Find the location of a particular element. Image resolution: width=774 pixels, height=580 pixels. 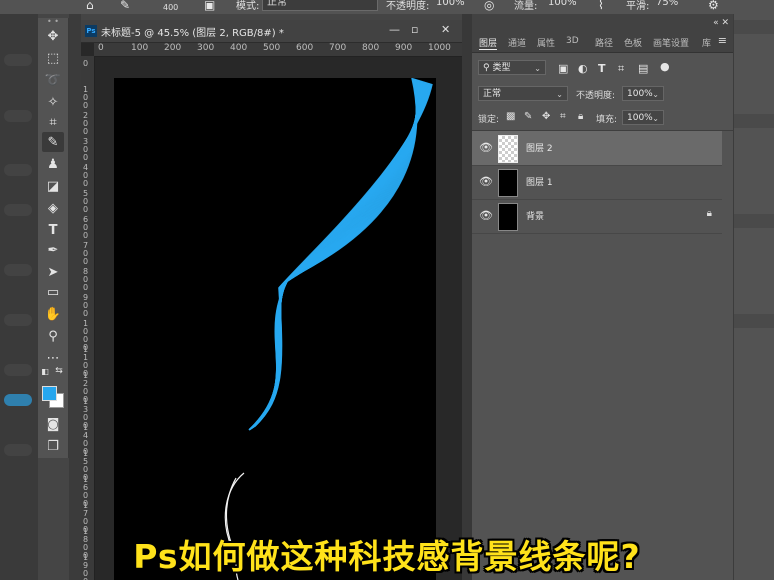

type-filter-icon: T is located at coordinates (602, 68).